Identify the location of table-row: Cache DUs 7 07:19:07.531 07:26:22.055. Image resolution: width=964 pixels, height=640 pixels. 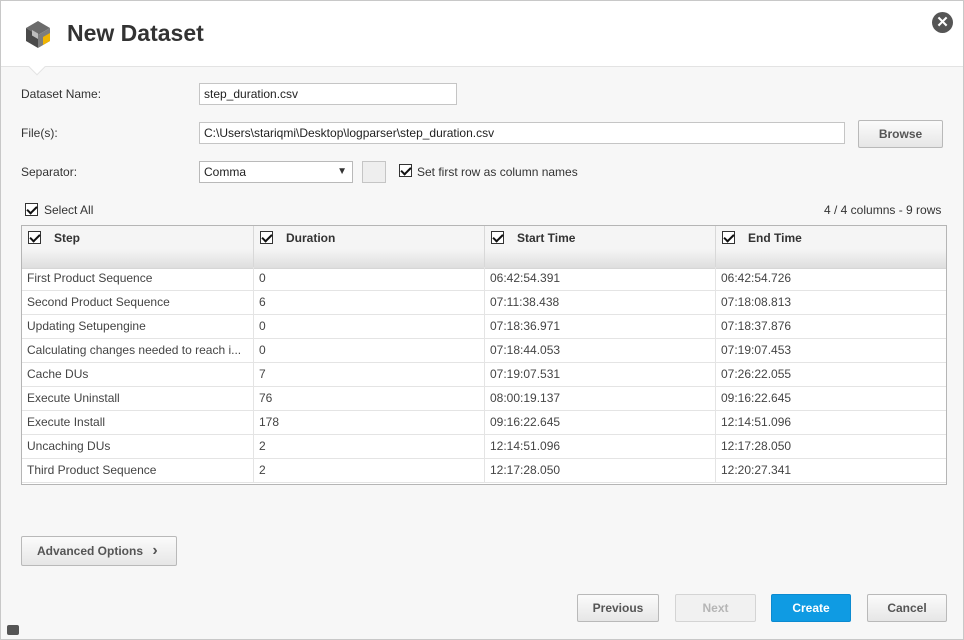
(484, 375).